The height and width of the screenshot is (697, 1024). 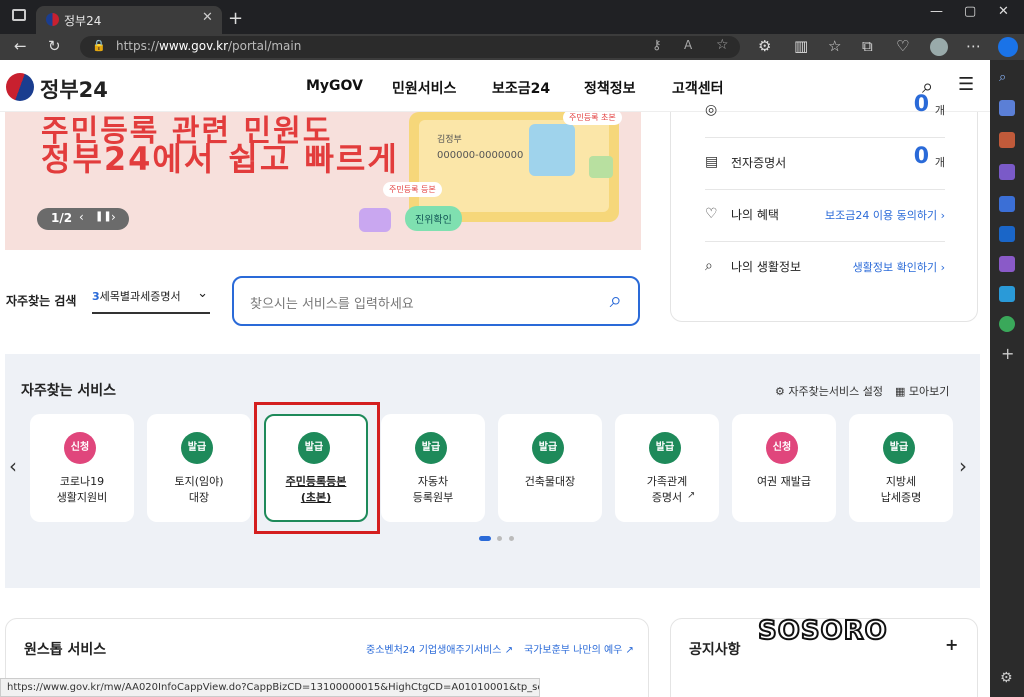 I want to click on health-icon: ♡, so click(x=902, y=46).